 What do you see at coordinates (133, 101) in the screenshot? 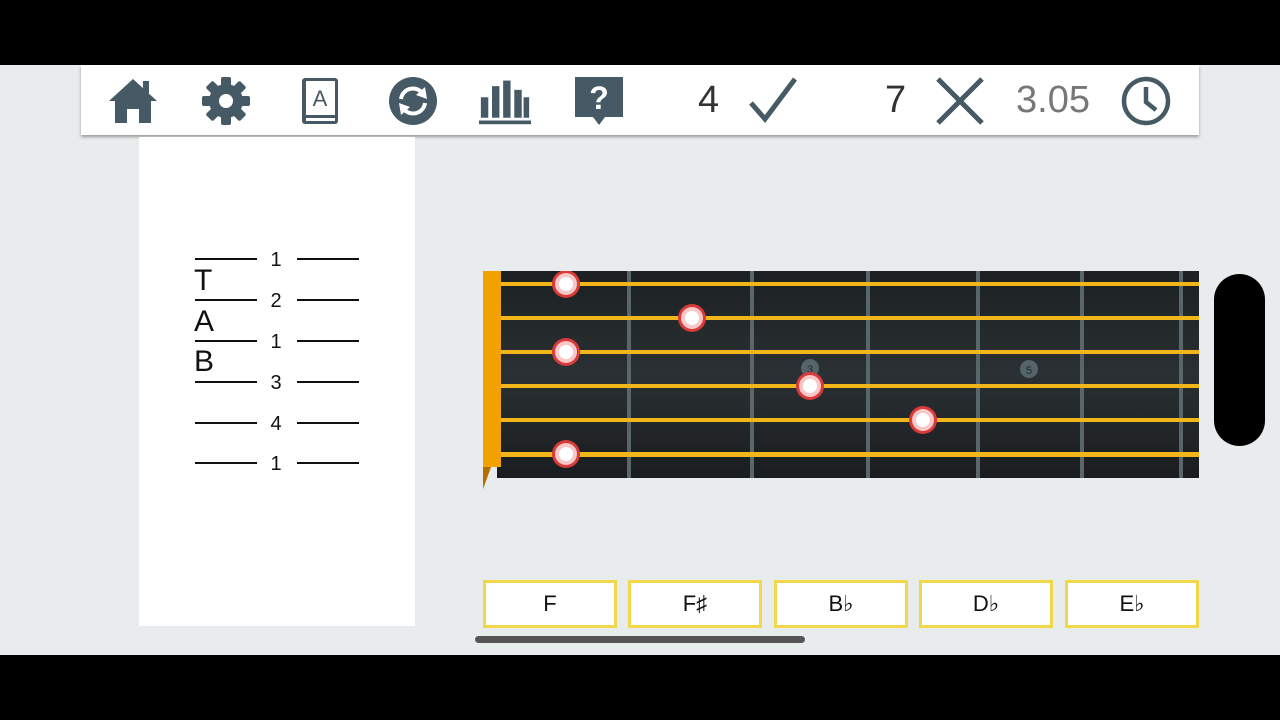
I see `home-icon` at bounding box center [133, 101].